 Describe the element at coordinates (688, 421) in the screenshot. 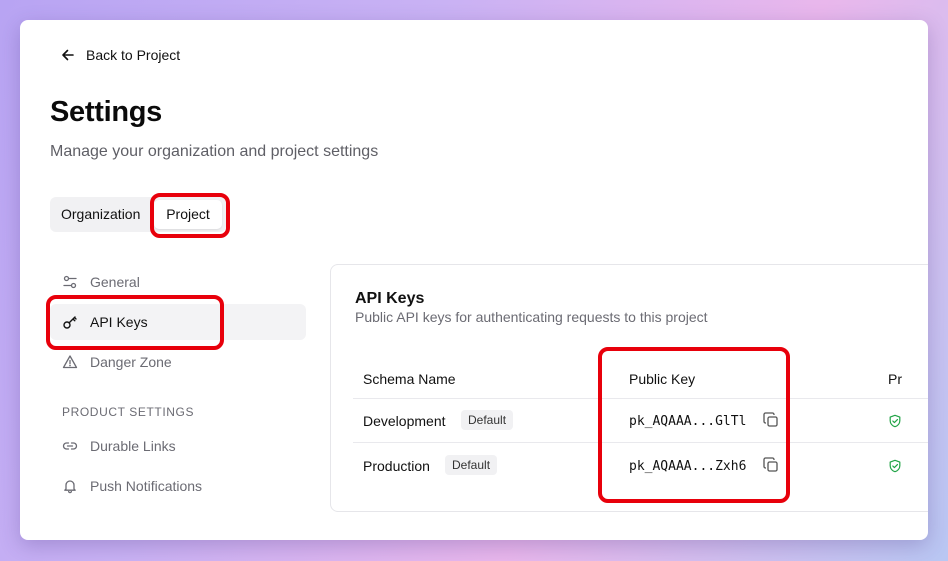

I see `public-key-value: pk_AQAAA...GlTl` at that location.